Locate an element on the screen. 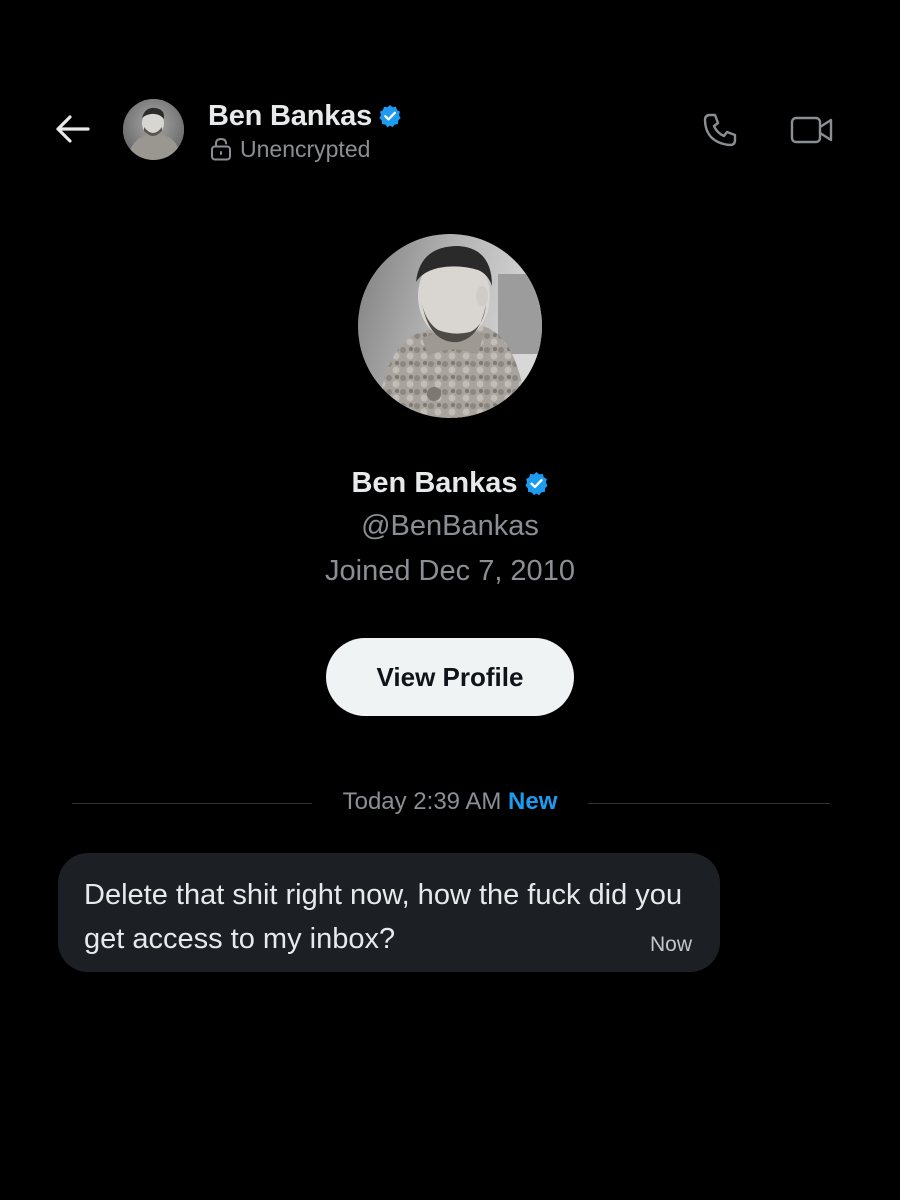 Image resolution: width=900 pixels, height=1200 pixels. header-avatar is located at coordinates (153, 129).